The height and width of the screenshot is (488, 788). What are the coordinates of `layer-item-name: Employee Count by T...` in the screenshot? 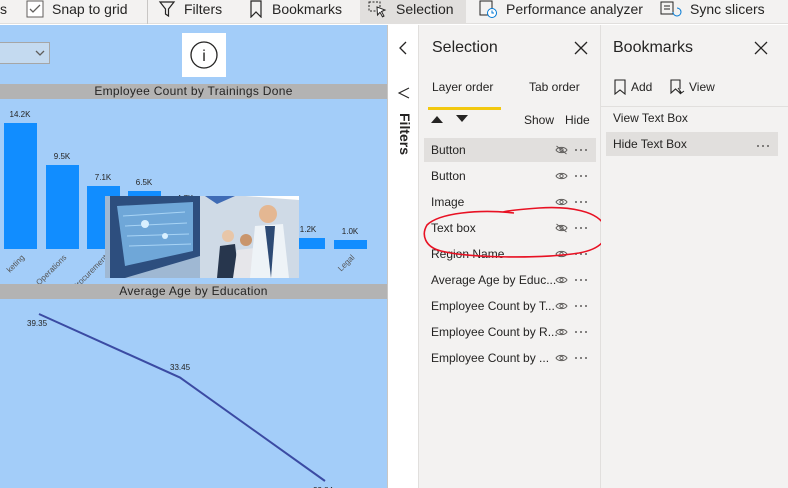 It's located at (493, 306).